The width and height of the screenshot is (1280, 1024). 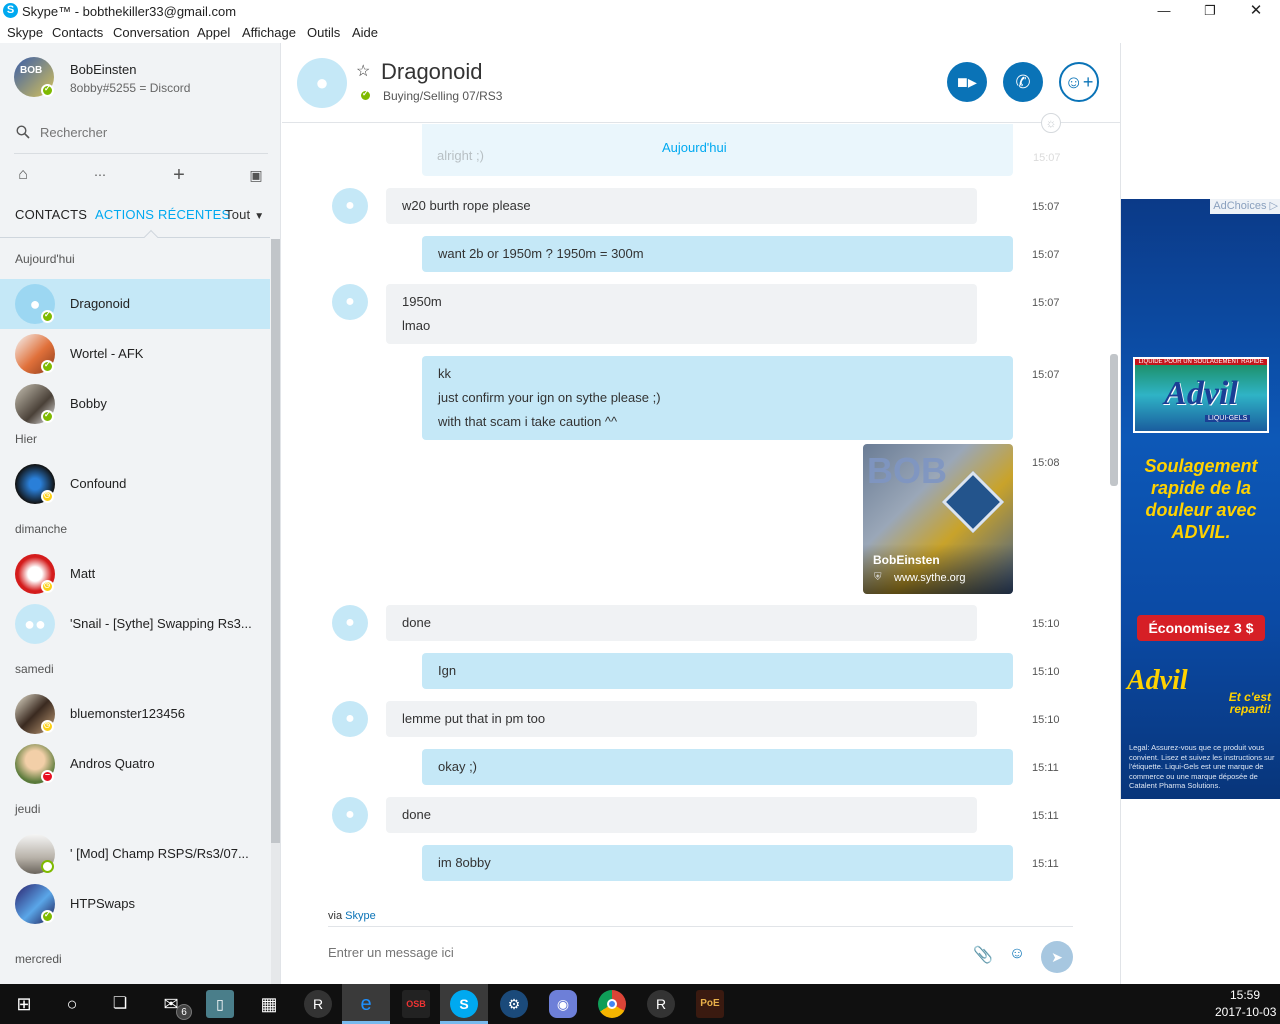 I want to click on send-button: ➤, so click(x=1057, y=957).